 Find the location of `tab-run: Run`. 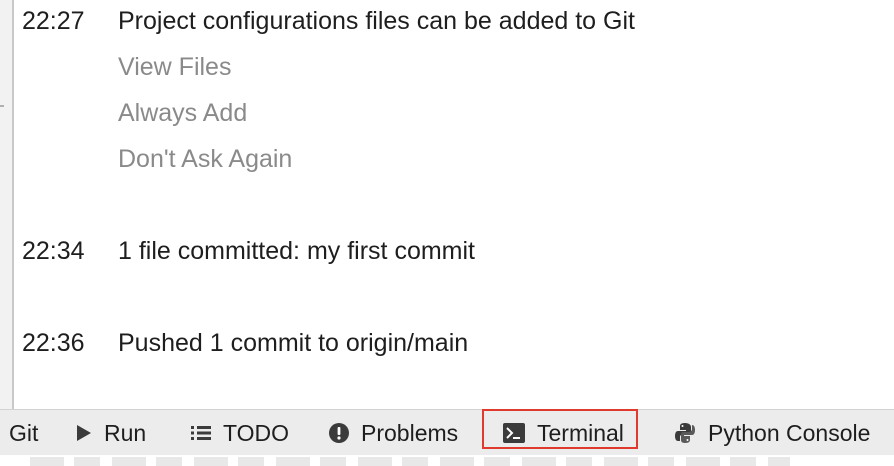

tab-run: Run is located at coordinates (111, 433).